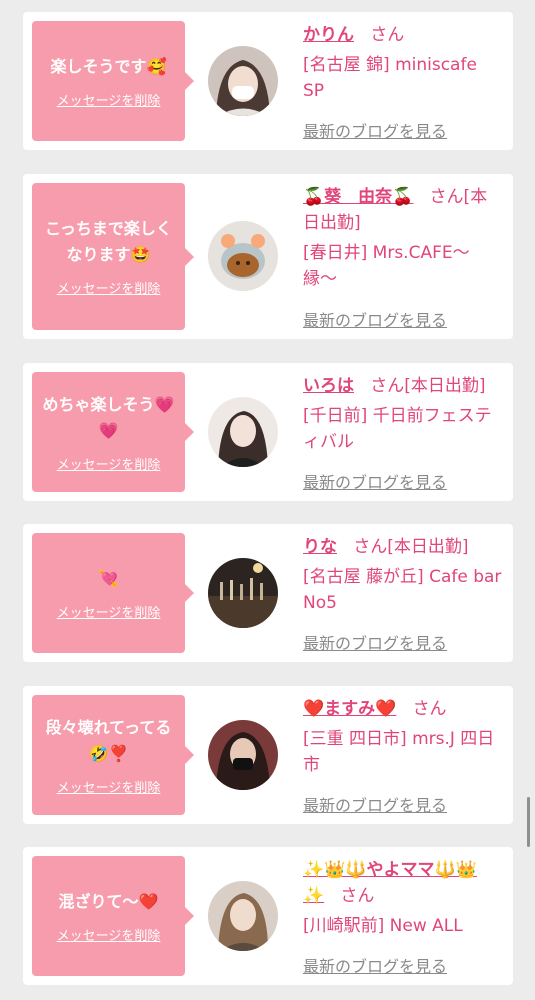 Image resolution: width=535 pixels, height=1000 pixels. What do you see at coordinates (108, 578) in the screenshot?
I see `message-text: 💘` at bounding box center [108, 578].